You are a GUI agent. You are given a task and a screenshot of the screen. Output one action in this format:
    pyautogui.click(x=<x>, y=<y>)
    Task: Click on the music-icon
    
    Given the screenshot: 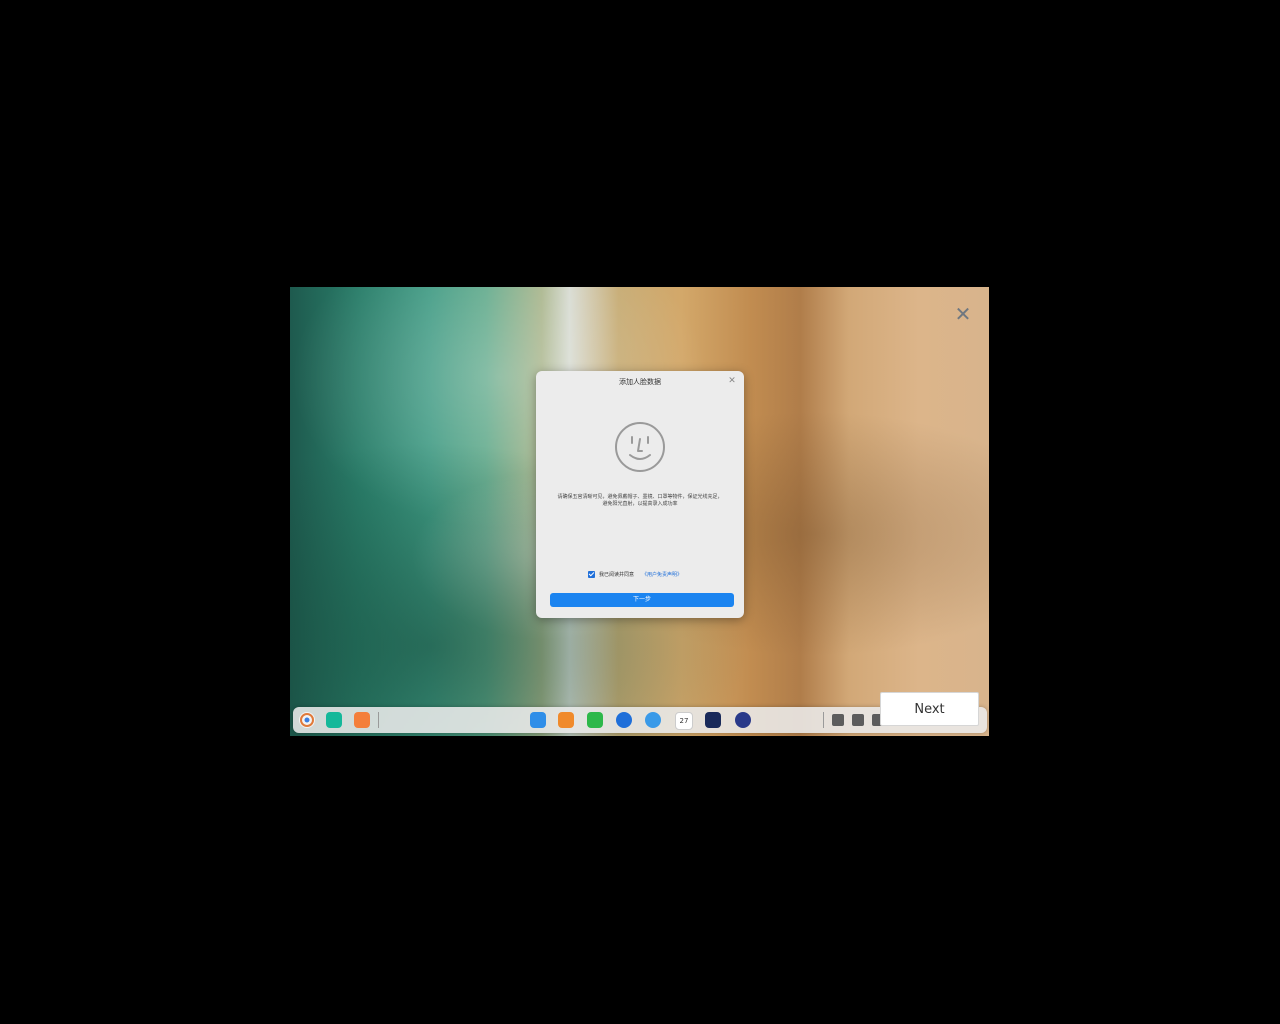 What is the action you would take?
    pyautogui.click(x=595, y=720)
    